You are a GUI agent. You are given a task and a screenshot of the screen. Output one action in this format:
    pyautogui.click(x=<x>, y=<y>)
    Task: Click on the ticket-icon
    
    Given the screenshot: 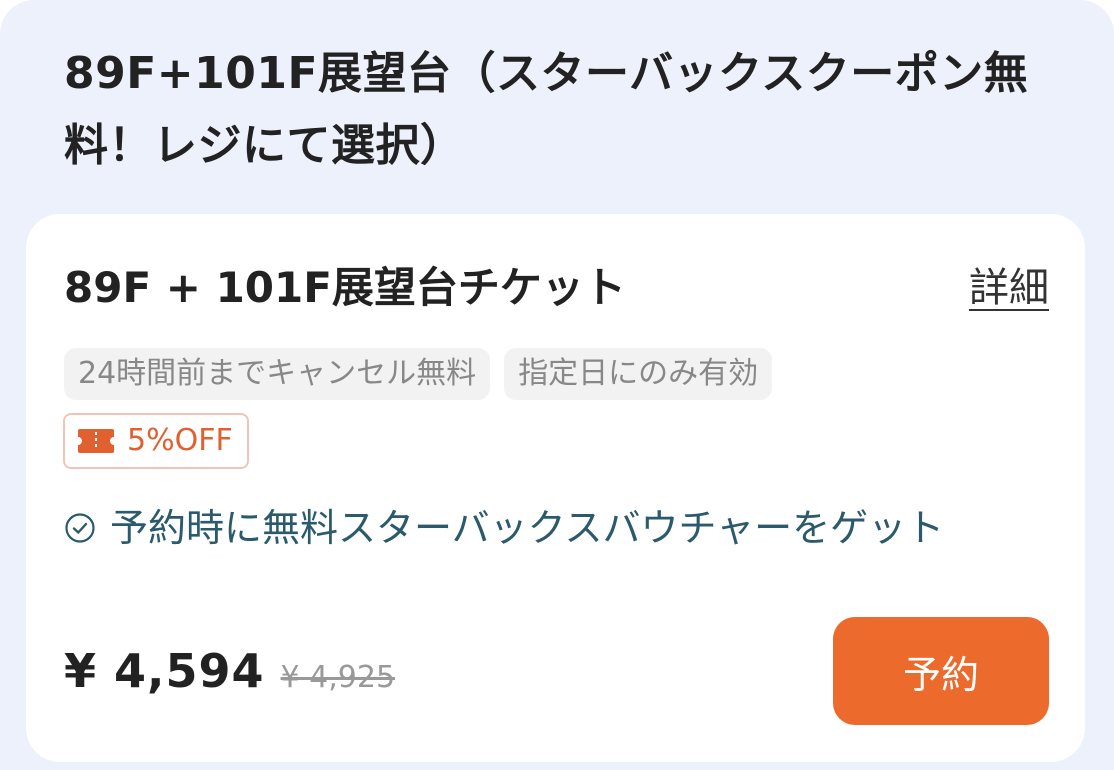 What is the action you would take?
    pyautogui.click(x=96, y=441)
    